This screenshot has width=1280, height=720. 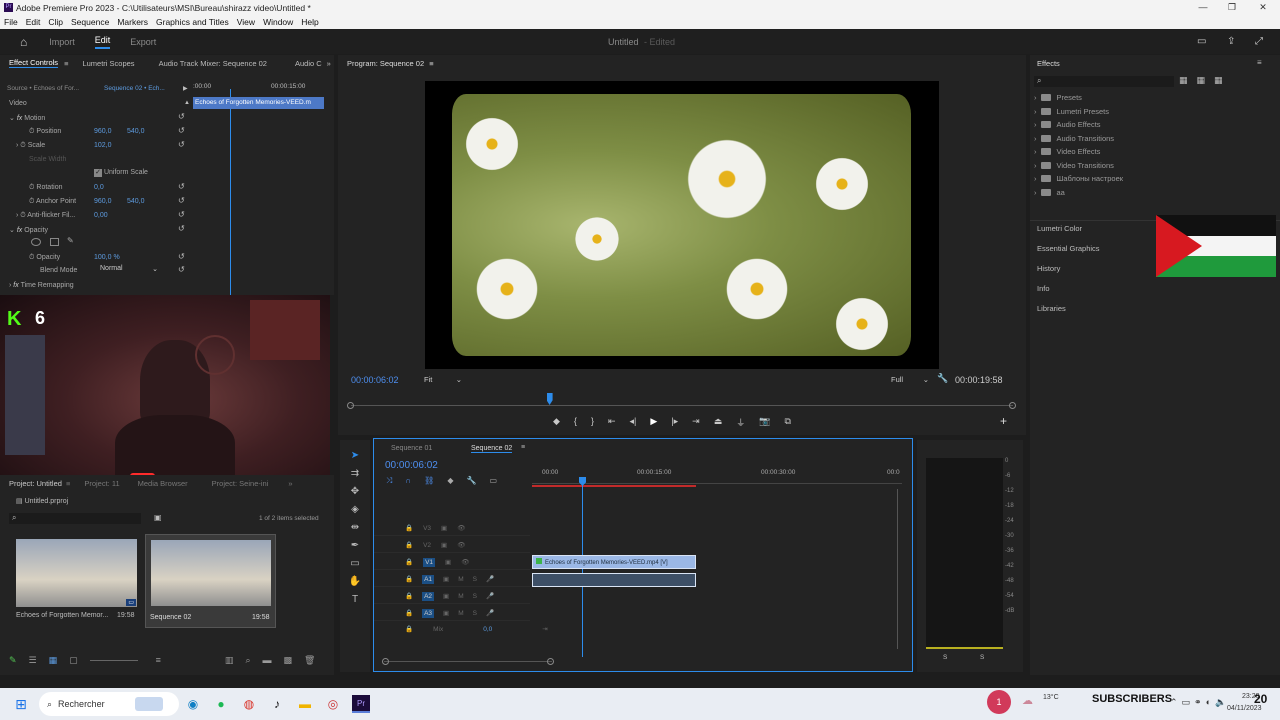 What do you see at coordinates (468, 661) in the screenshot?
I see `timeline-hscroll` at bounding box center [468, 661].